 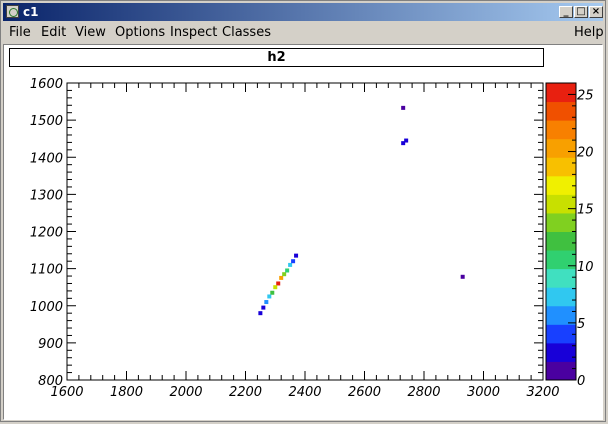 What do you see at coordinates (46, 158) in the screenshot?
I see `y-tick-label: 1400` at bounding box center [46, 158].